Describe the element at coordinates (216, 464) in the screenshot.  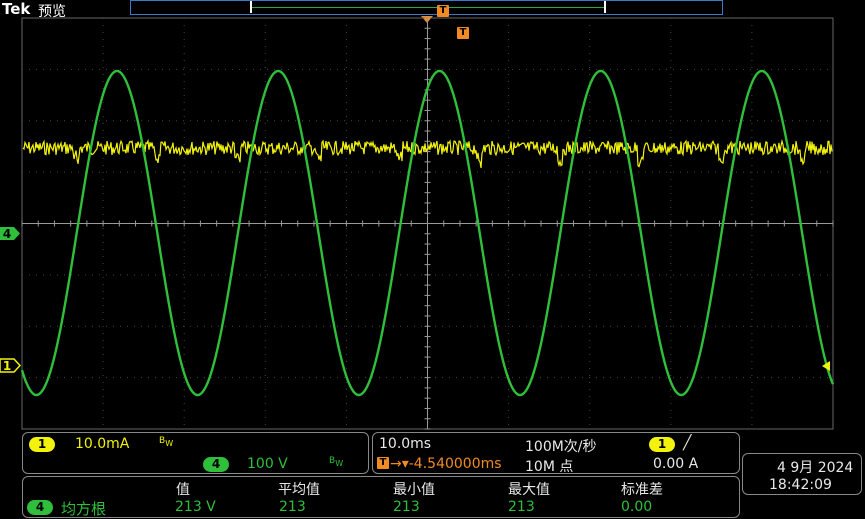
I see `ch4-badge: 4` at that location.